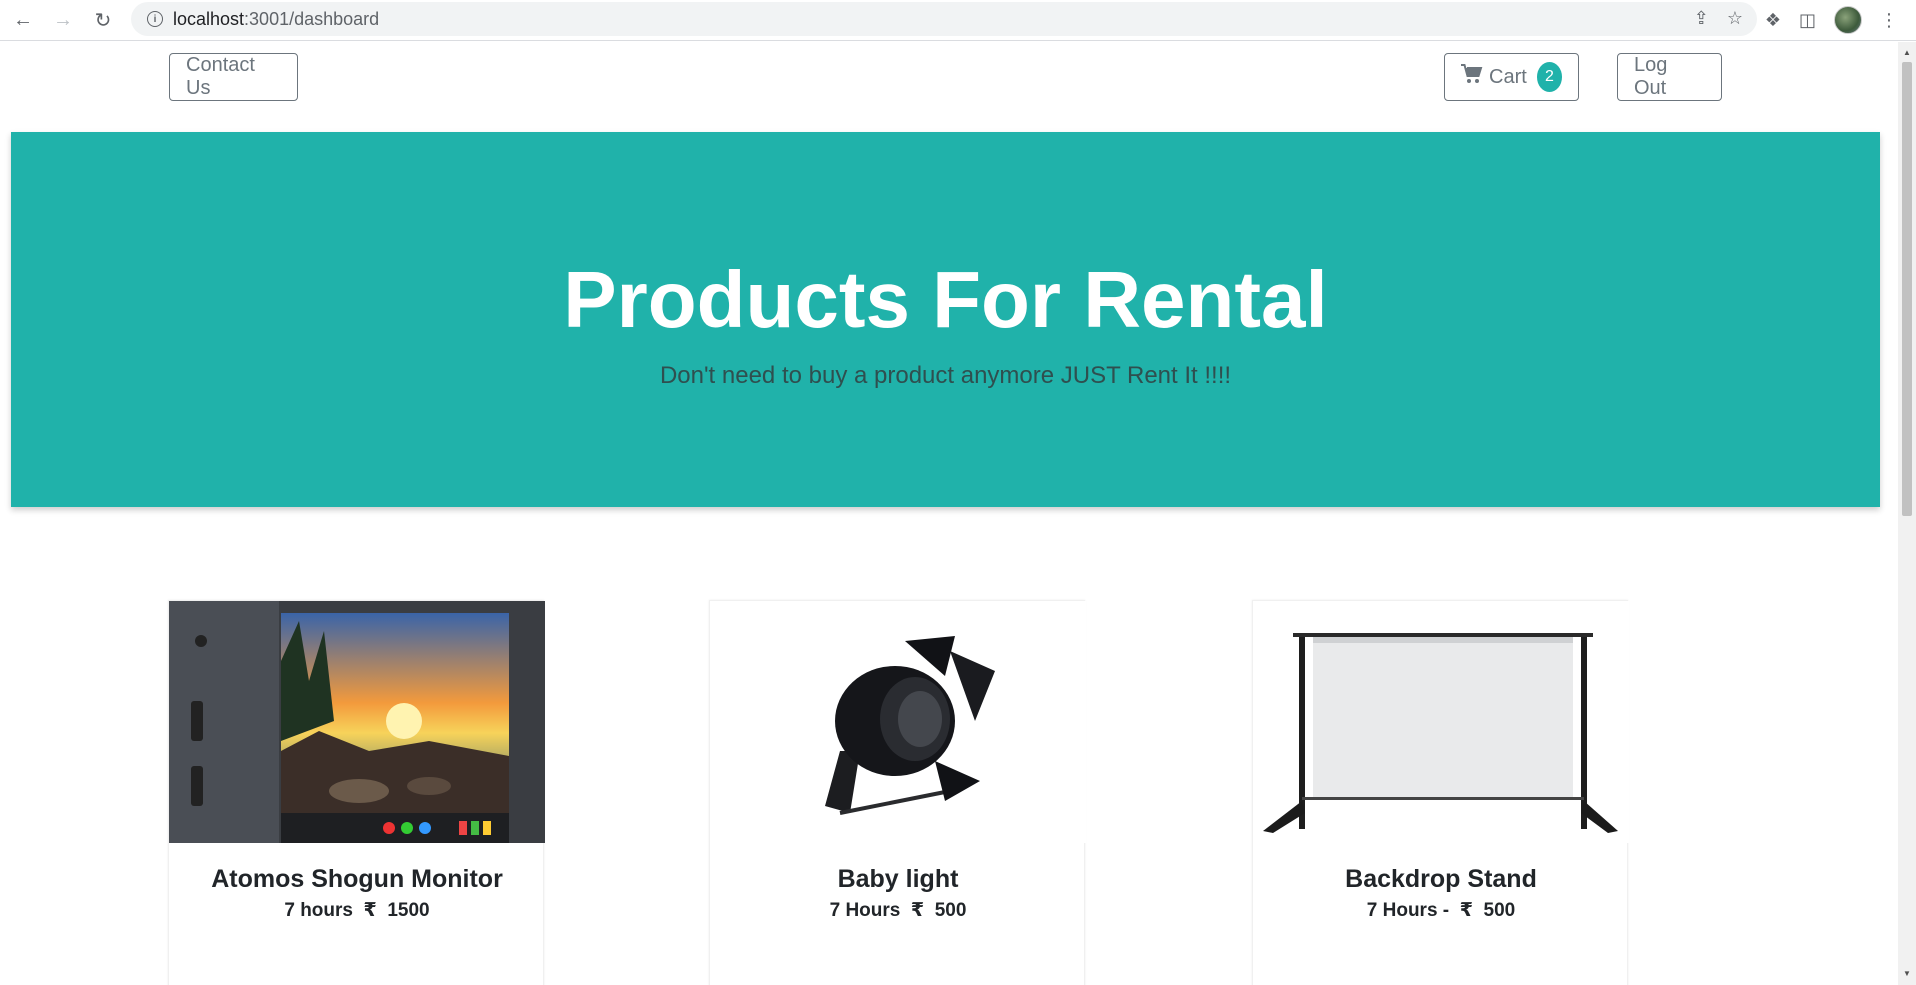 This screenshot has width=1916, height=985. Describe the element at coordinates (945, 299) in the screenshot. I see `page-title: Products For Rental` at that location.